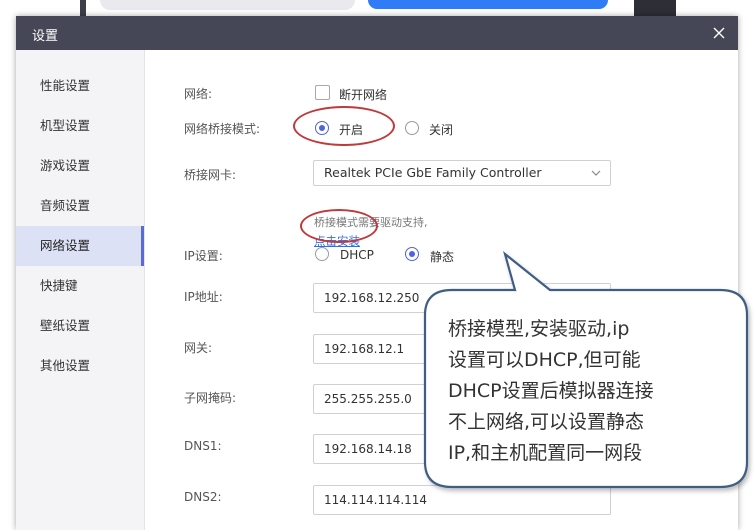  I want to click on annotation-ellipse-bridge-mode, so click(344, 126).